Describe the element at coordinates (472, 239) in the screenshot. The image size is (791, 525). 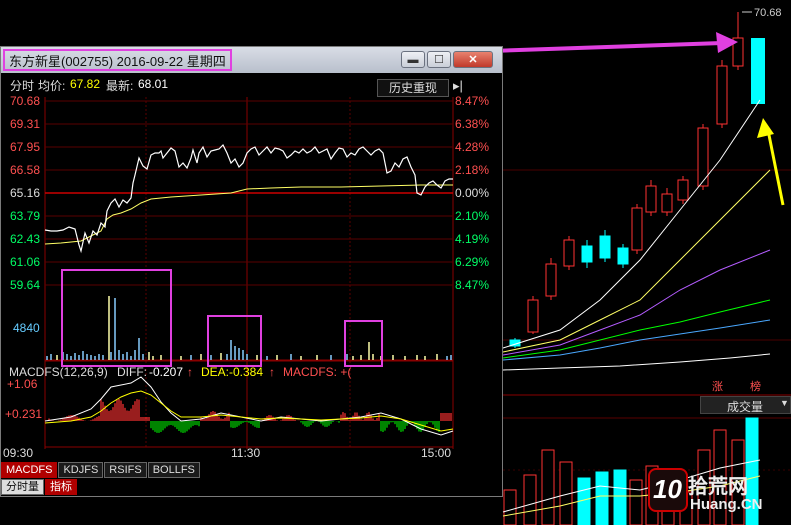
I see `percent-tick-label: 4.19%` at that location.